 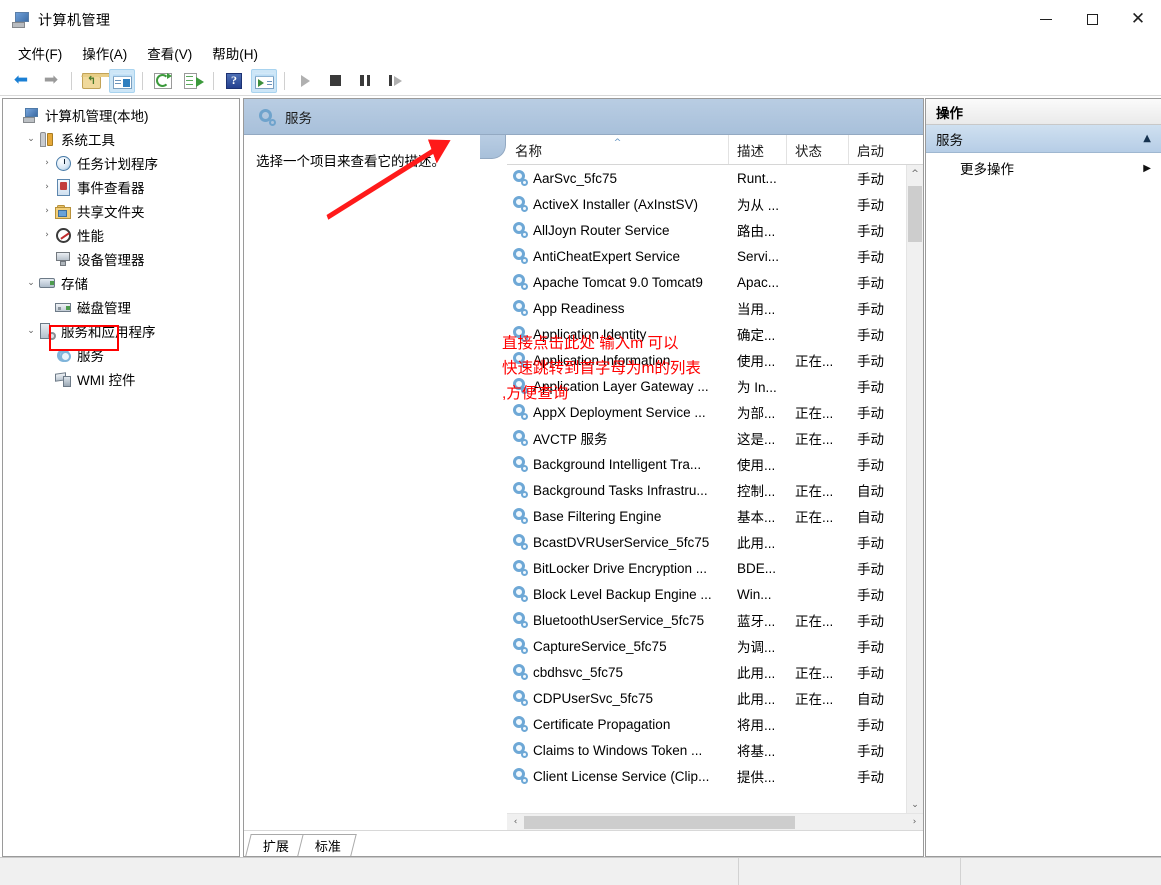 What do you see at coordinates (122, 80) in the screenshot?
I see `show-hide-tree-button` at bounding box center [122, 80].